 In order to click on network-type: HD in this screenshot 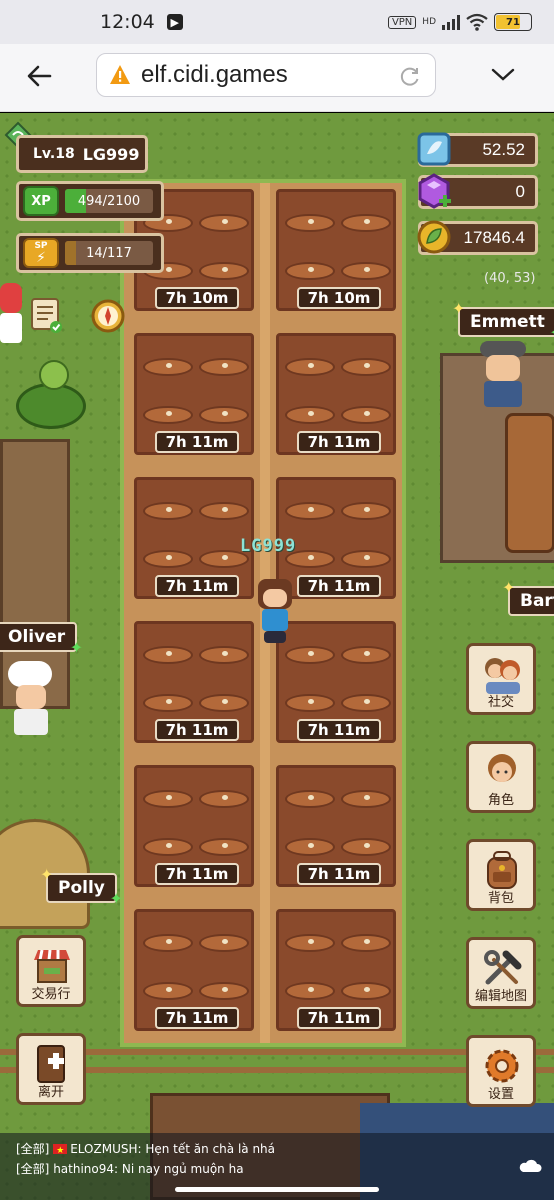, I will do `click(429, 21)`.